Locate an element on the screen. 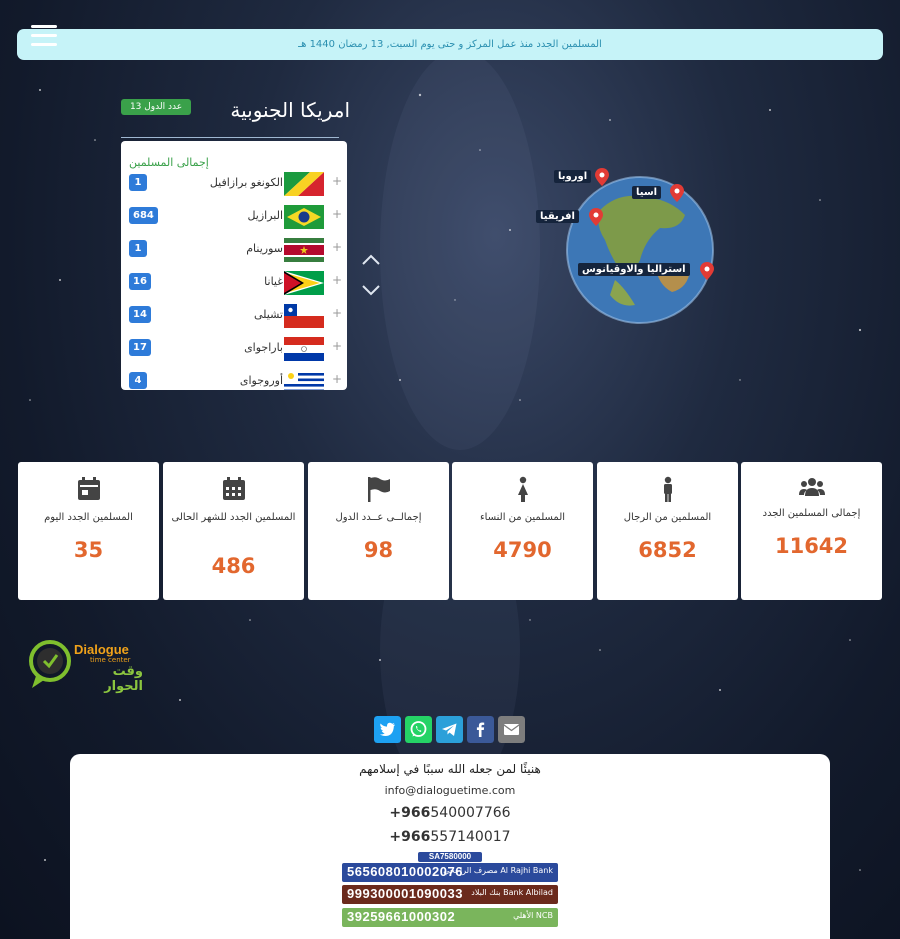 The image size is (900, 939). continent-label-asia: اسيا is located at coordinates (647, 192).